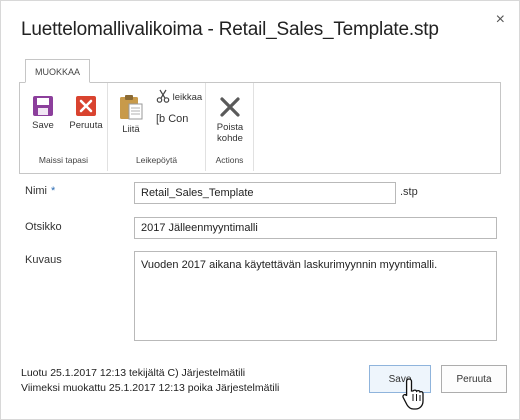  I want to click on name-label-text: Nimi, so click(36, 191).